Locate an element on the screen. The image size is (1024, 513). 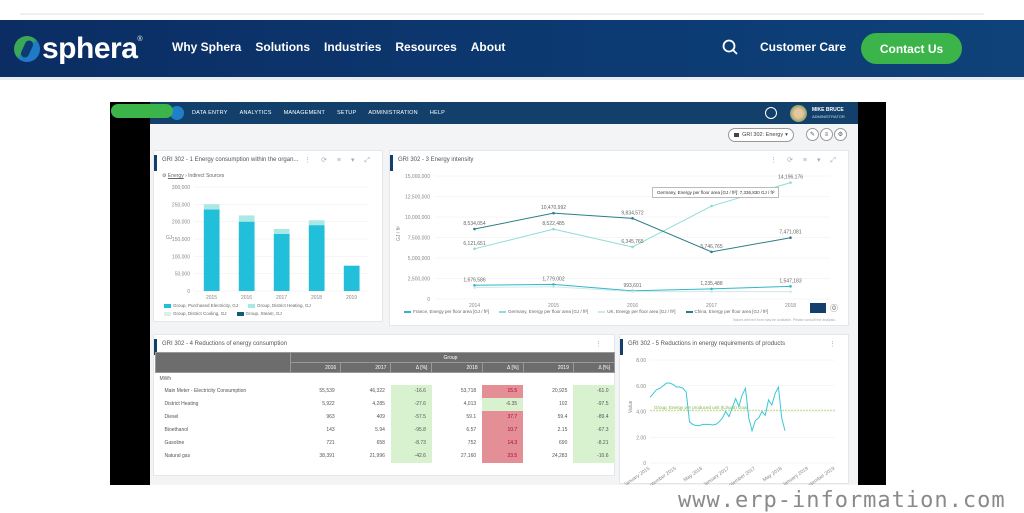
app-menu-administration: ADMINISTRATION is located at coordinates (392, 113).